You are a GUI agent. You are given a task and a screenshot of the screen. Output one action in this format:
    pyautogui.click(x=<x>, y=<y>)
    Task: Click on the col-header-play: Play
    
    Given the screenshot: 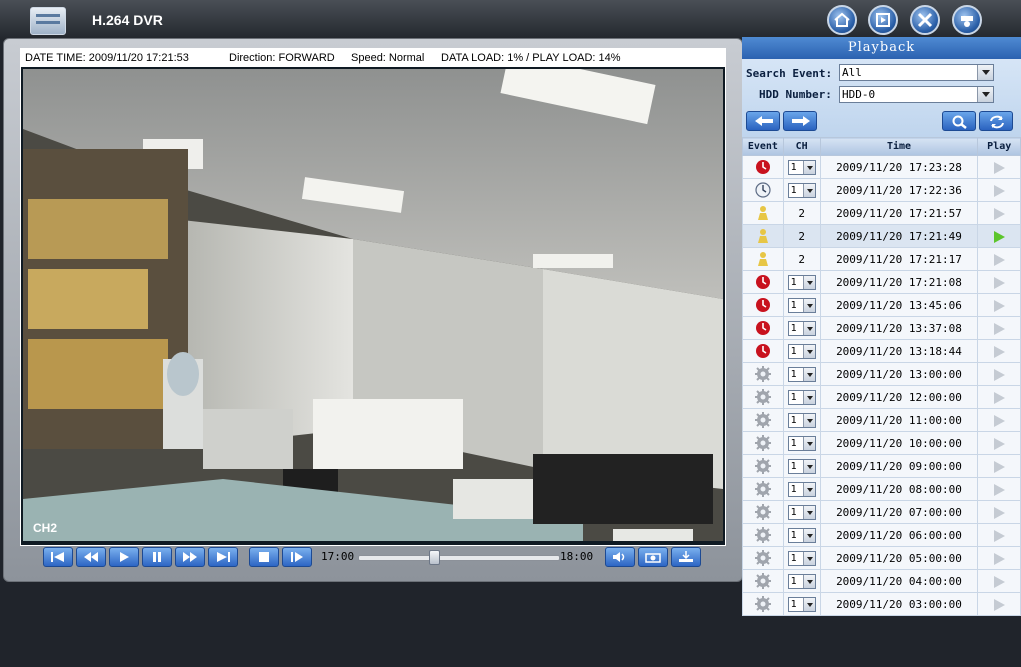 What is the action you would take?
    pyautogui.click(x=999, y=146)
    